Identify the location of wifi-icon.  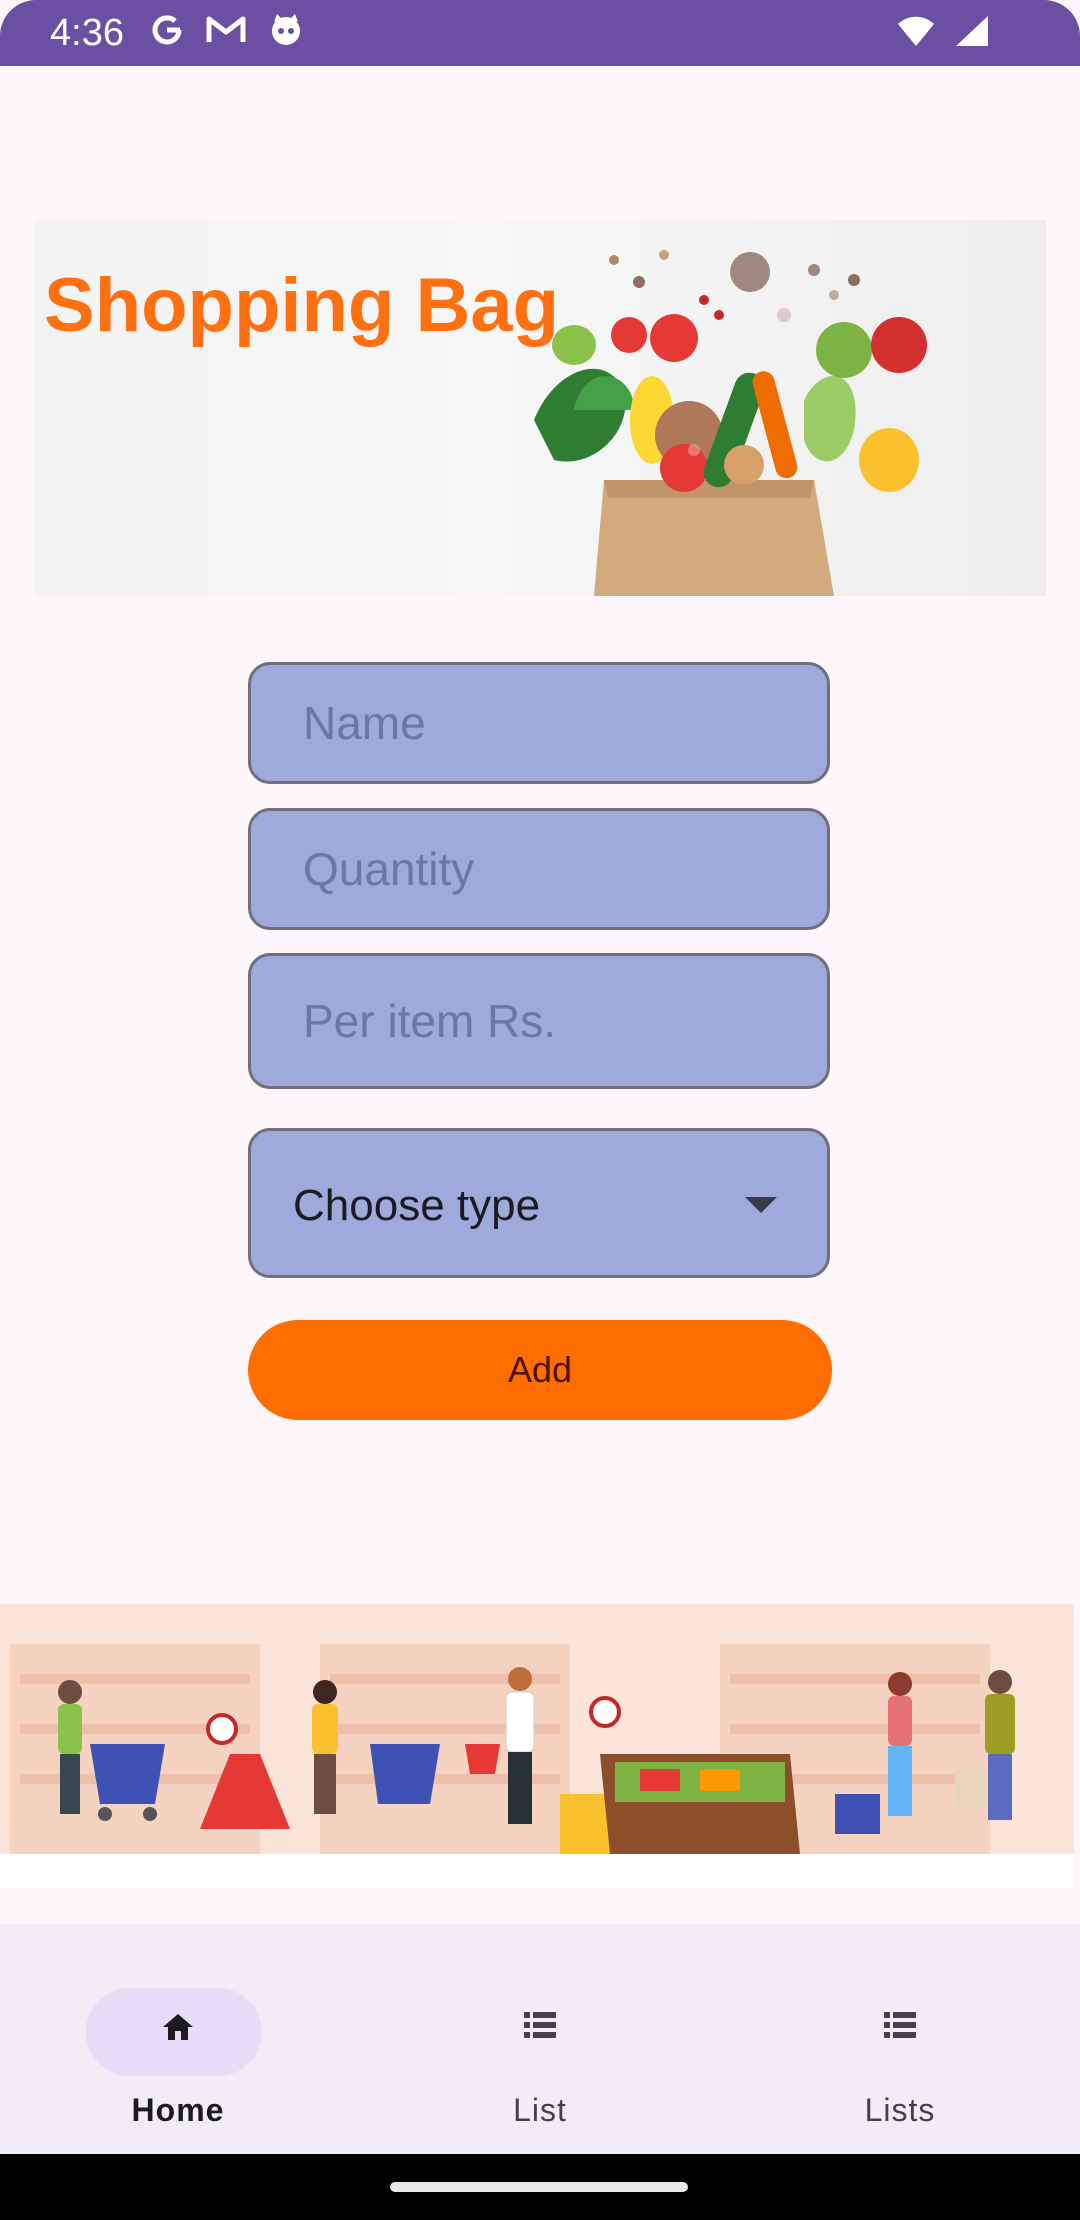
(916, 33).